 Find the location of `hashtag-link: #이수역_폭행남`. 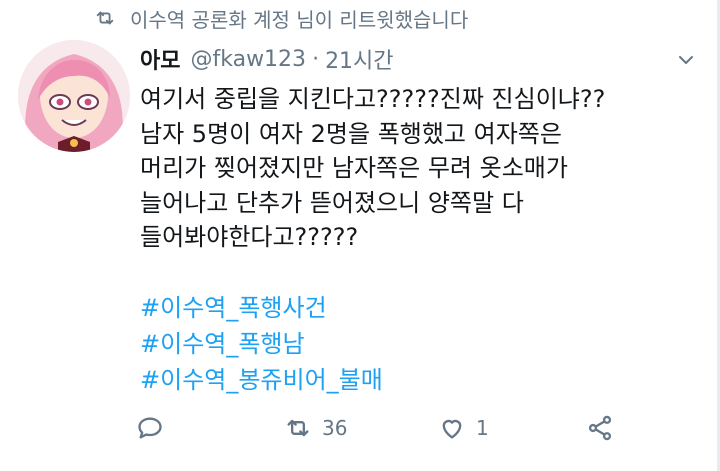

hashtag-link: #이수역_폭행남 is located at coordinates (261, 344).